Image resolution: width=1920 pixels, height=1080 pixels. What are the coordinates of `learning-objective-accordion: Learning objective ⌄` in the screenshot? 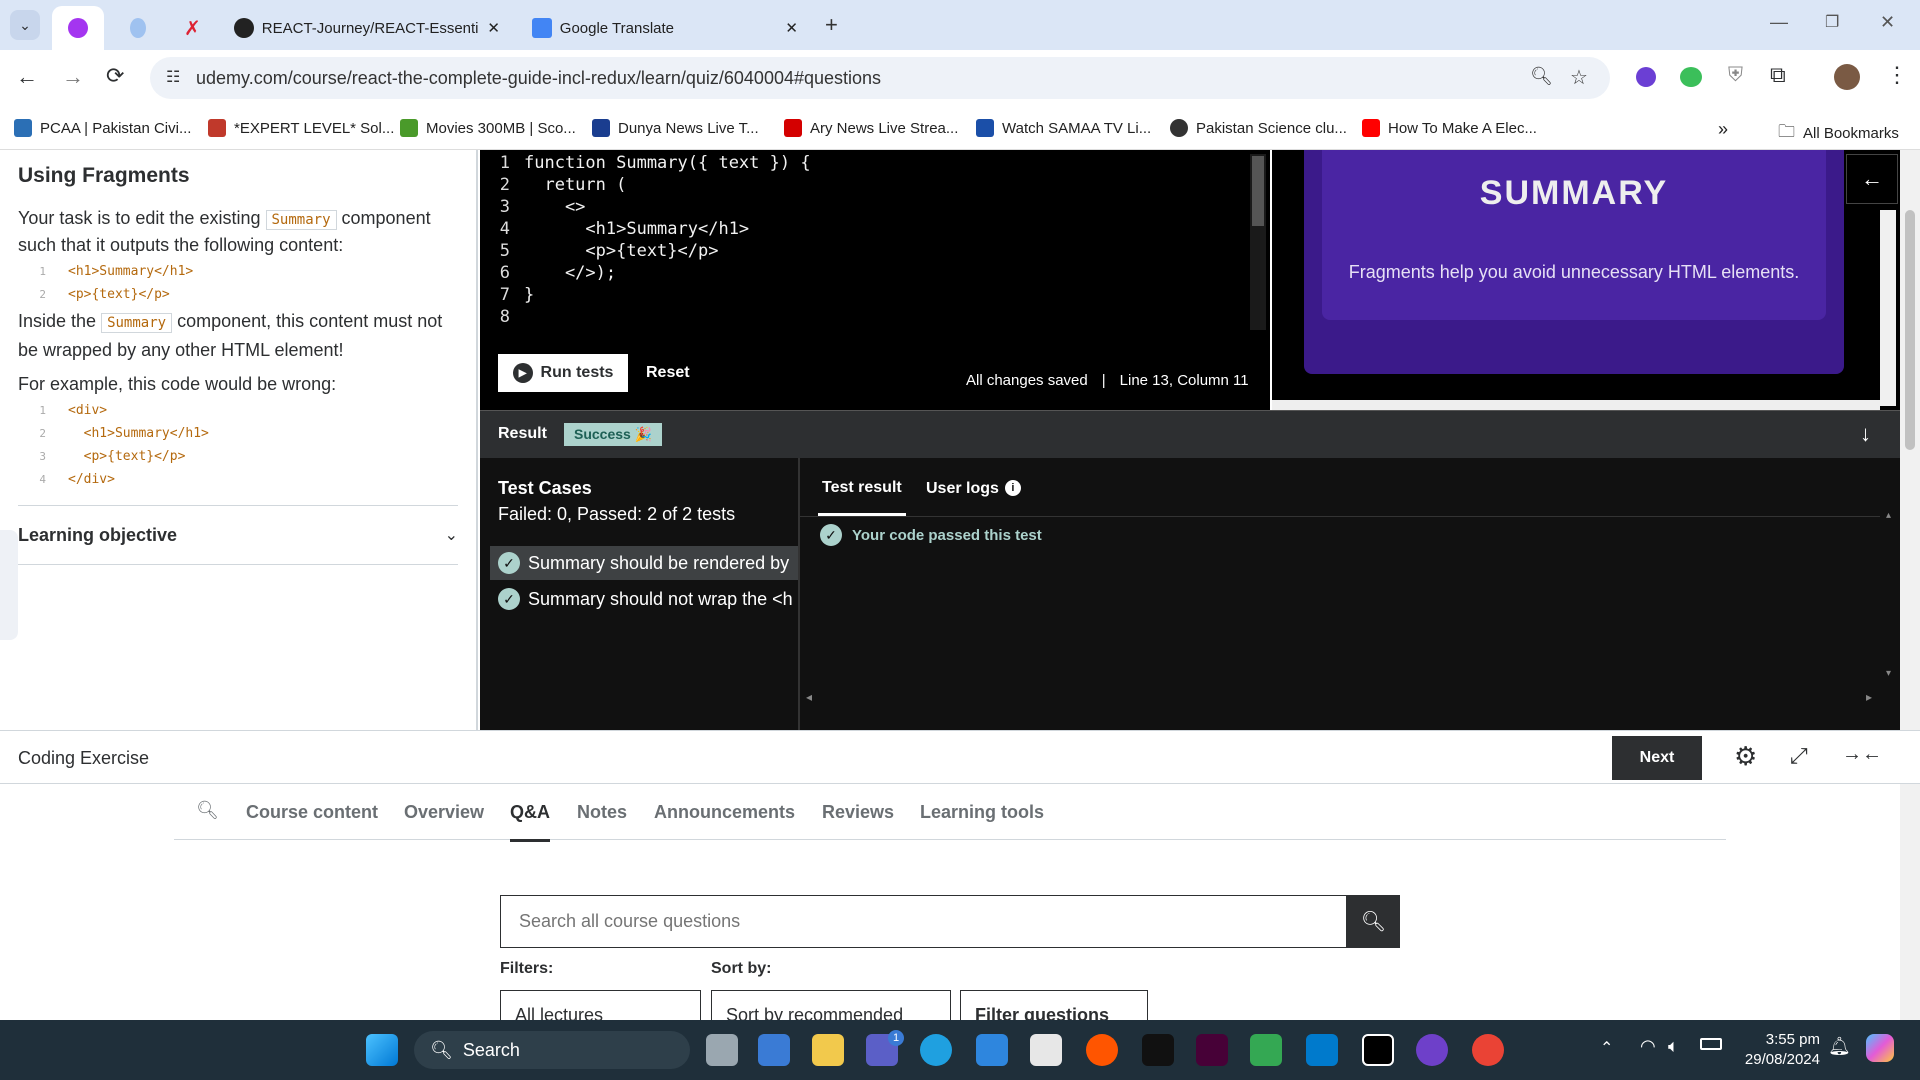 It's located at (238, 535).